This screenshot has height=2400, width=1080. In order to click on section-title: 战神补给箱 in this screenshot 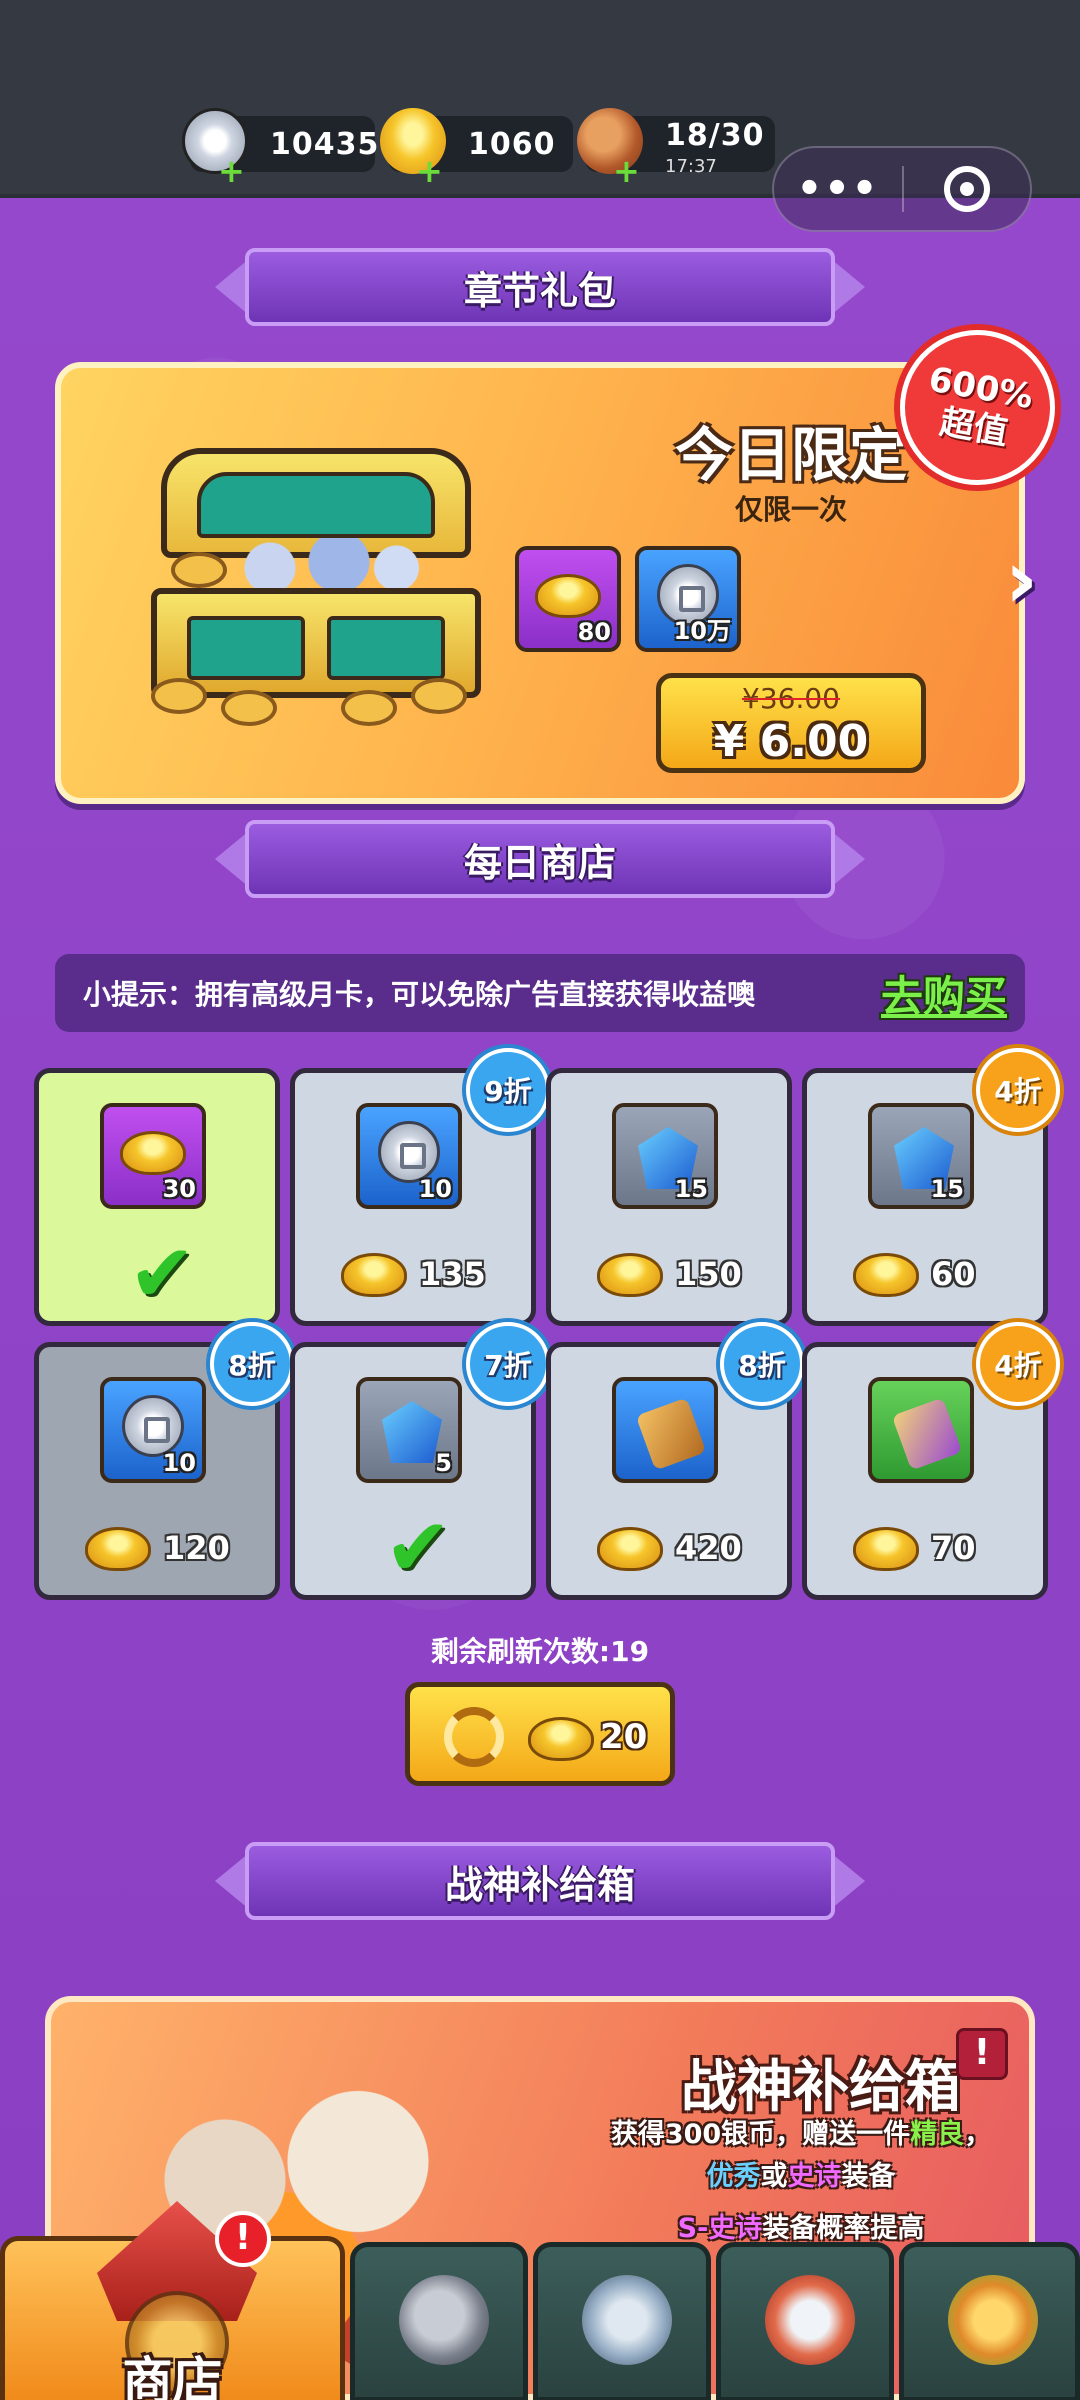, I will do `click(540, 1881)`.